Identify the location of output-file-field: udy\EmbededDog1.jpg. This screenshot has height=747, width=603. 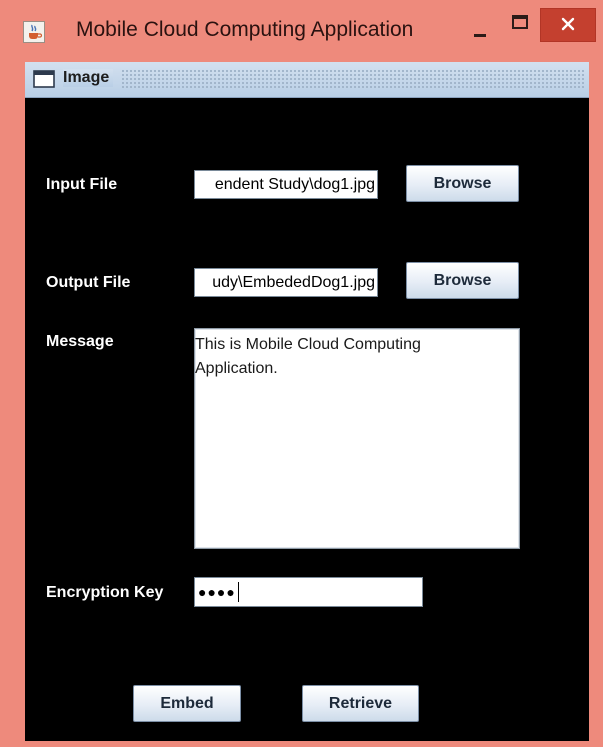
(286, 282).